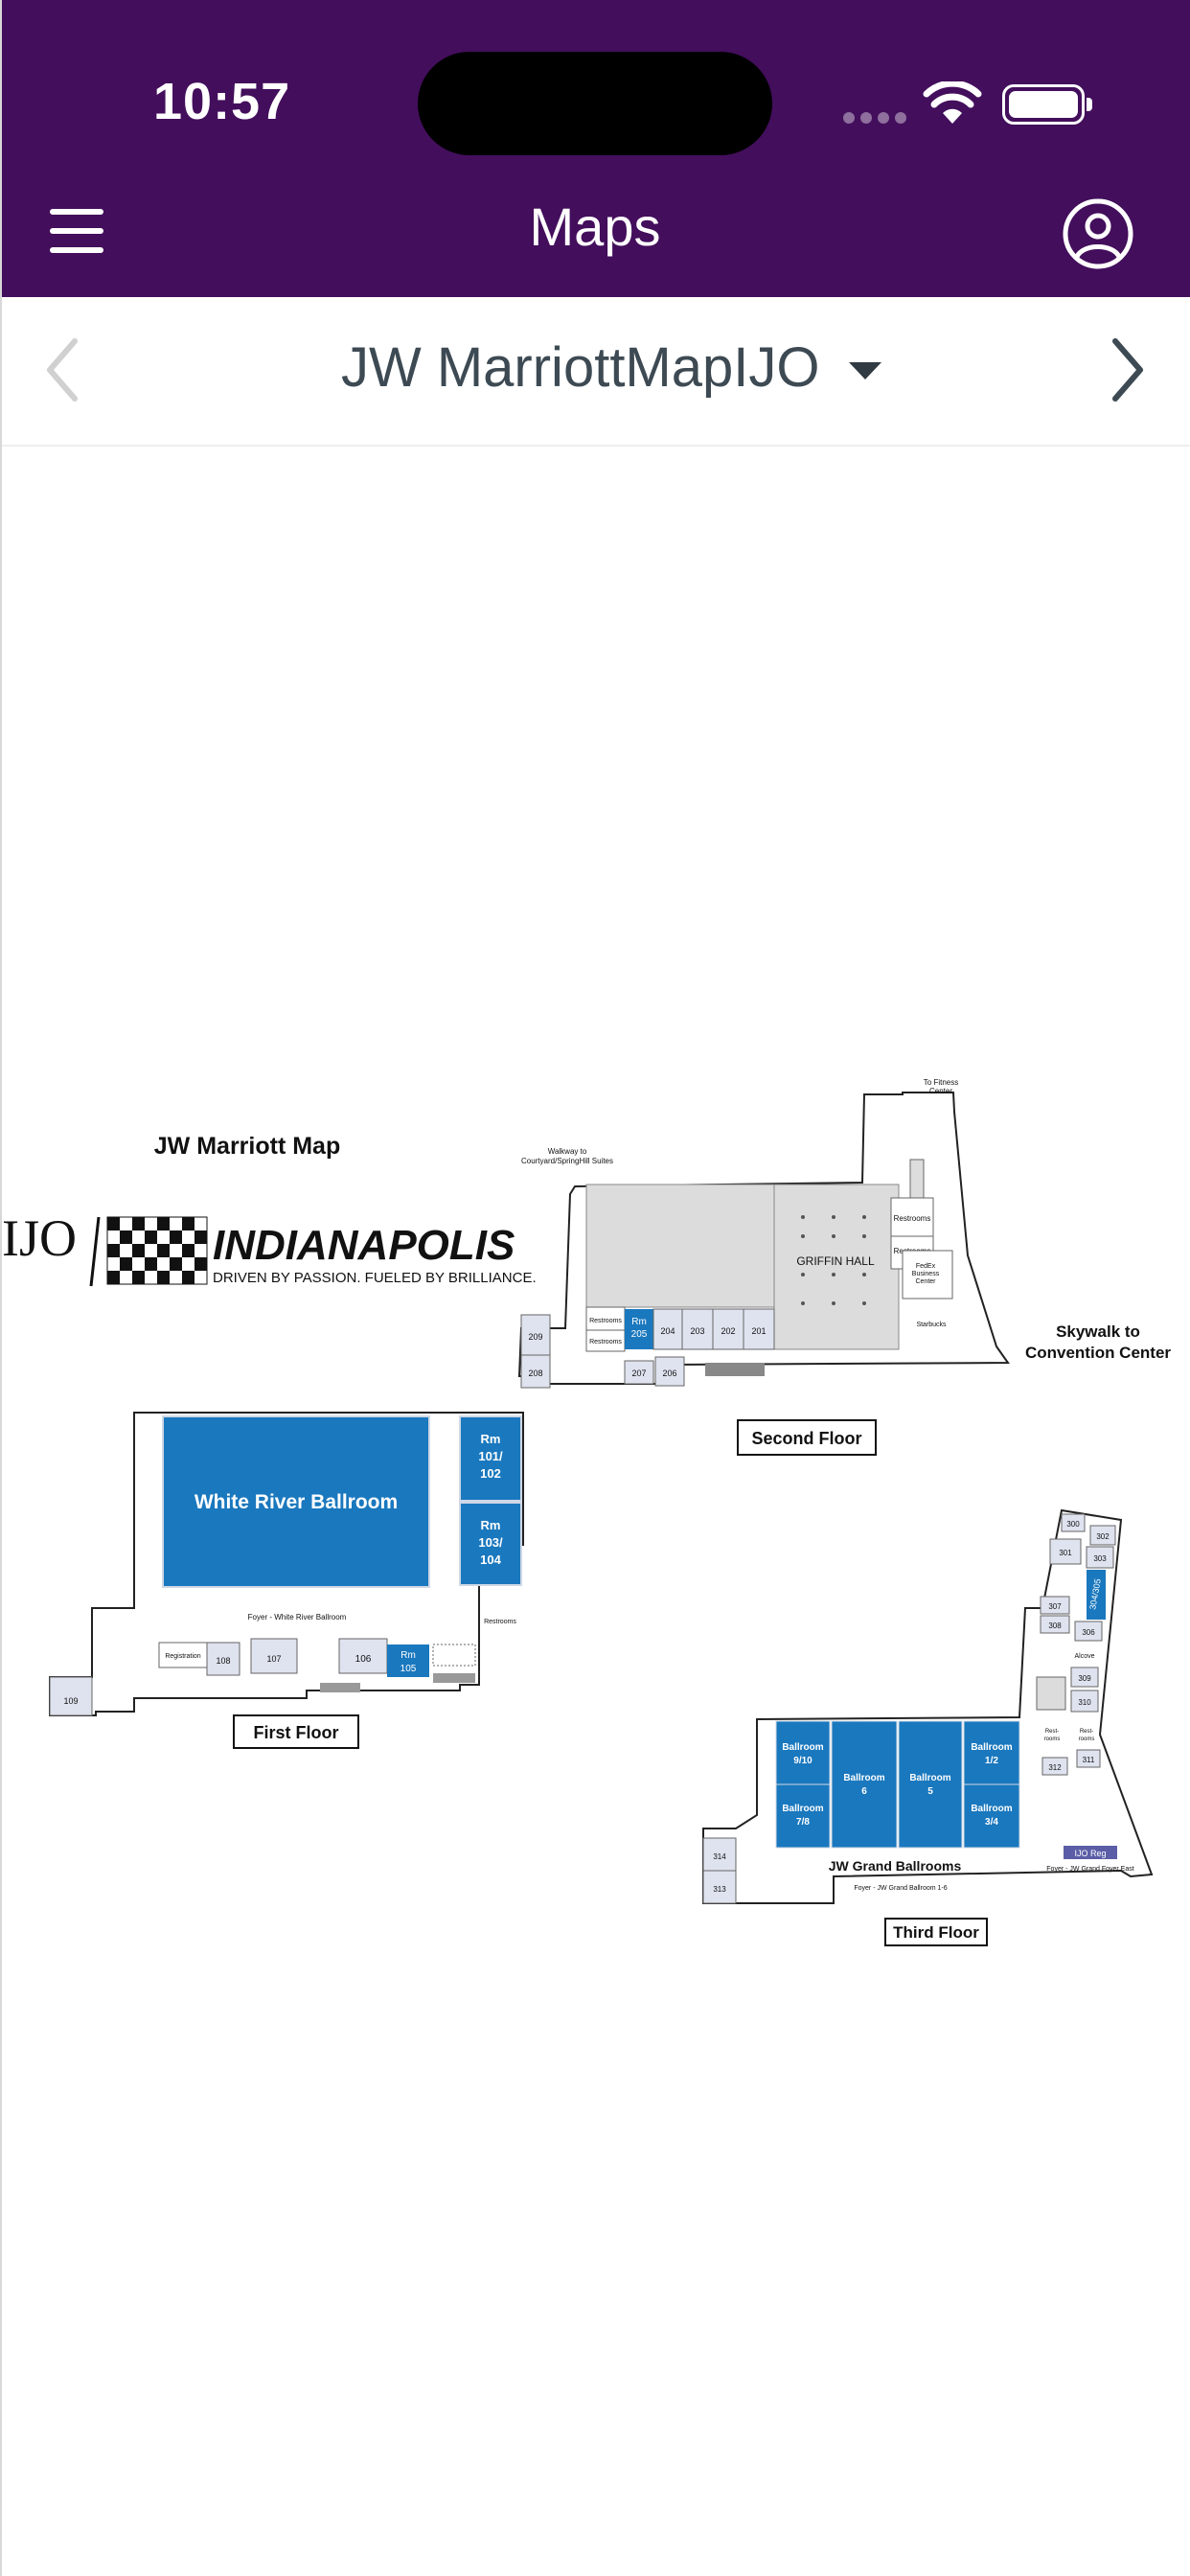 This screenshot has height=2576, width=1190. Describe the element at coordinates (40, 1238) in the screenshot. I see `ijo-logo-text: IJO` at that location.